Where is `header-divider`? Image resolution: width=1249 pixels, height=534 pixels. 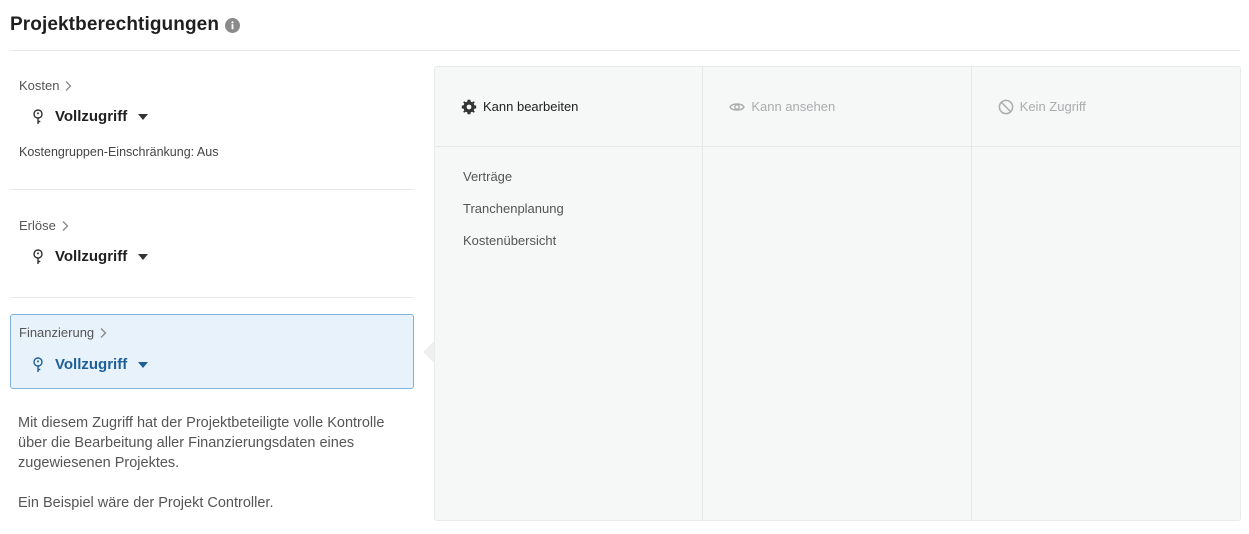
header-divider is located at coordinates (625, 50).